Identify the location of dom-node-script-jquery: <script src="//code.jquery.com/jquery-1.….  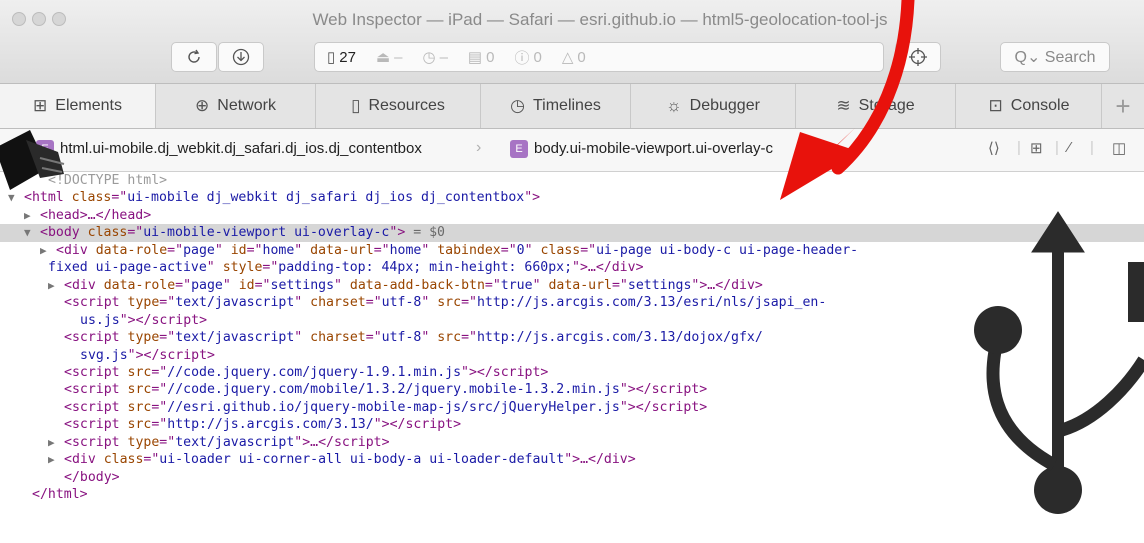
(572, 372).